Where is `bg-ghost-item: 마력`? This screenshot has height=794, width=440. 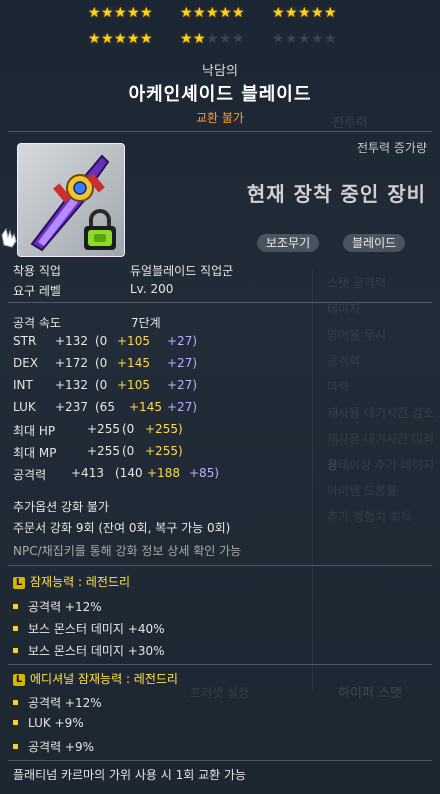 bg-ghost-item: 마력 is located at coordinates (338, 387).